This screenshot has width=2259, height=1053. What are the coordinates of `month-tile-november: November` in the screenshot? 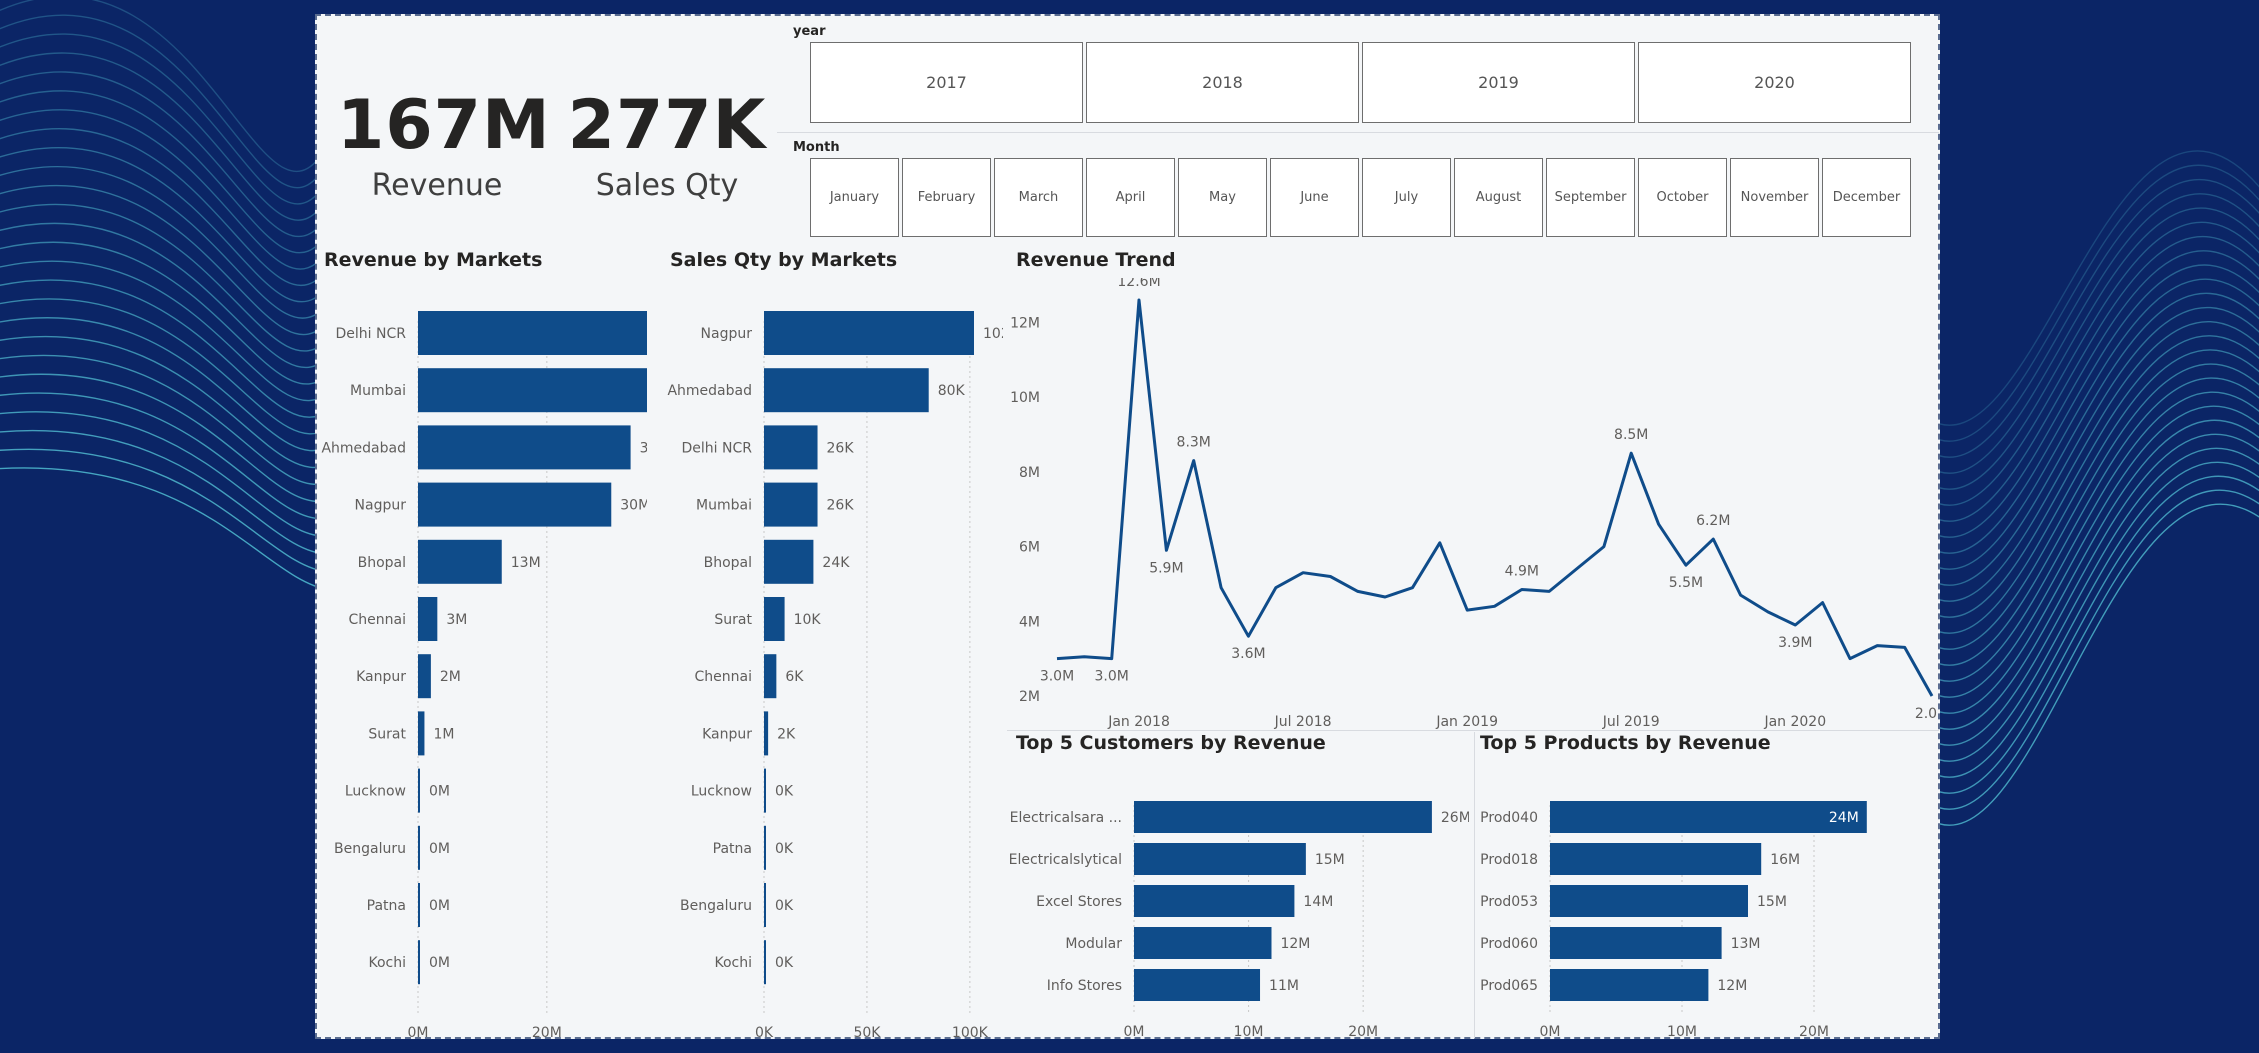 It's located at (1774, 197).